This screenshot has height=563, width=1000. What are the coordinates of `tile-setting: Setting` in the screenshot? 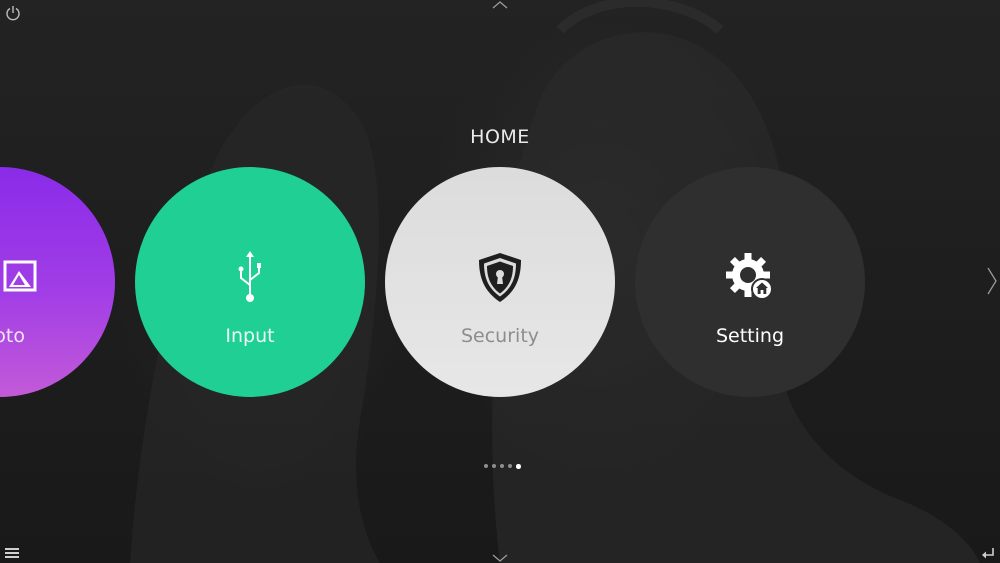 It's located at (750, 282).